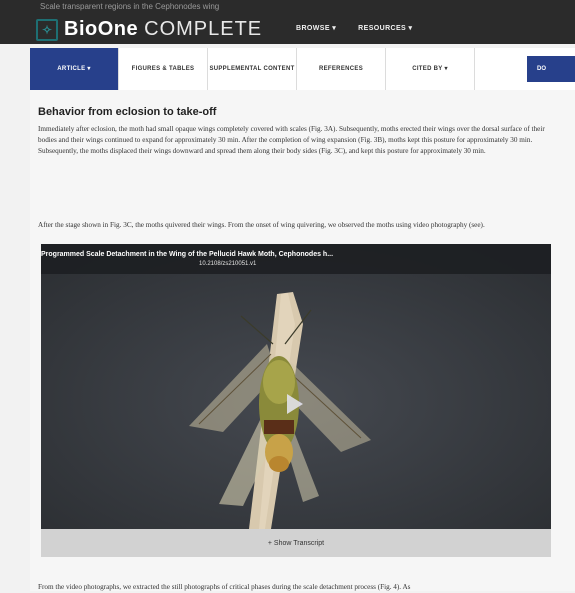 The width and height of the screenshot is (575, 593). Describe the element at coordinates (163, 69) in the screenshot. I see `tab-figures-tables: FIGURES & TABLES` at that location.